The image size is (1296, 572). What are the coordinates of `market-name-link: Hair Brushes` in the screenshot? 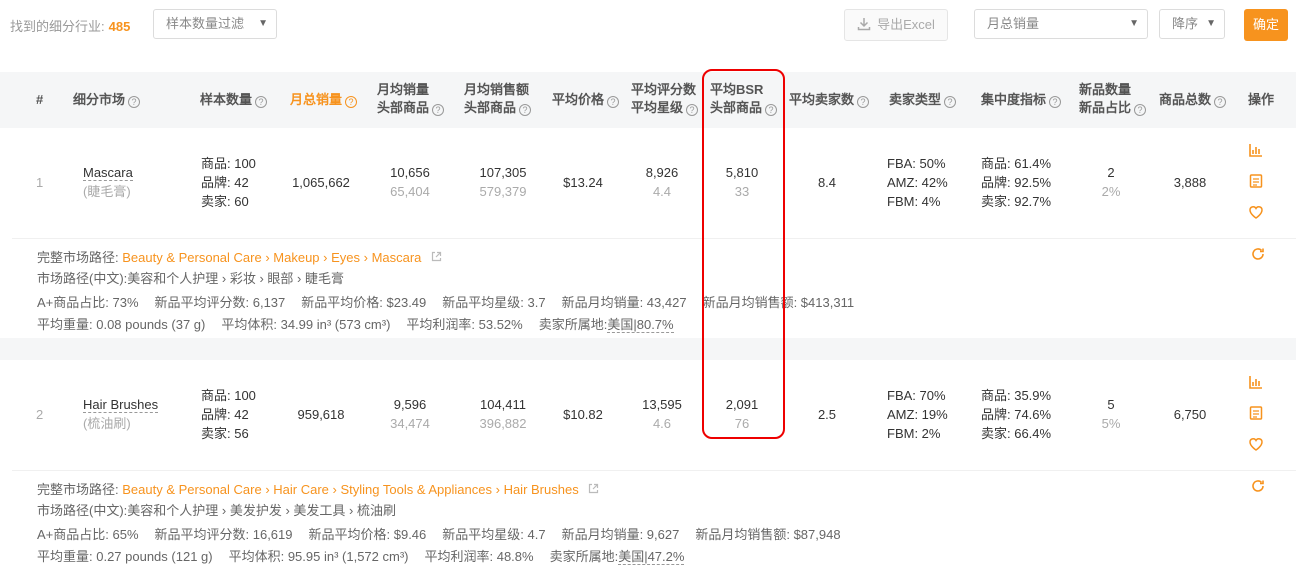 It's located at (121, 405).